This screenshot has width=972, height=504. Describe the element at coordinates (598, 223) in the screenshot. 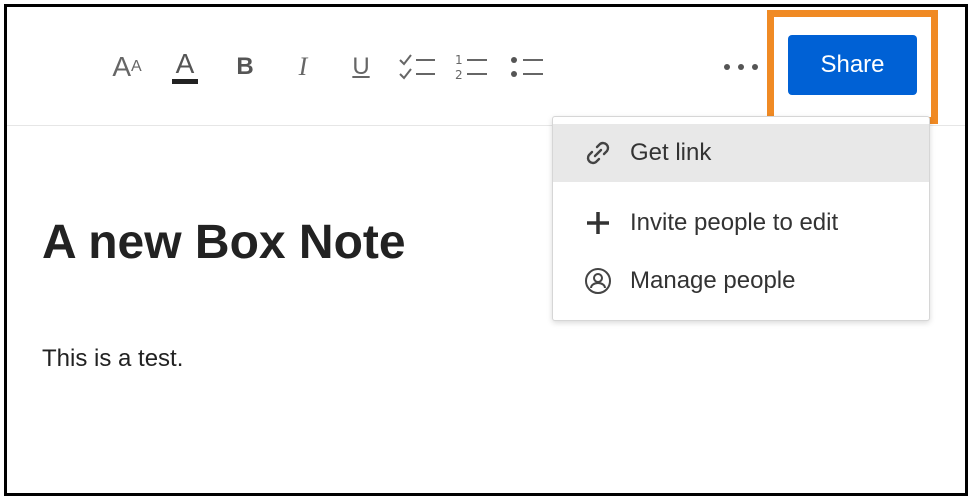

I see `plus-icon` at that location.